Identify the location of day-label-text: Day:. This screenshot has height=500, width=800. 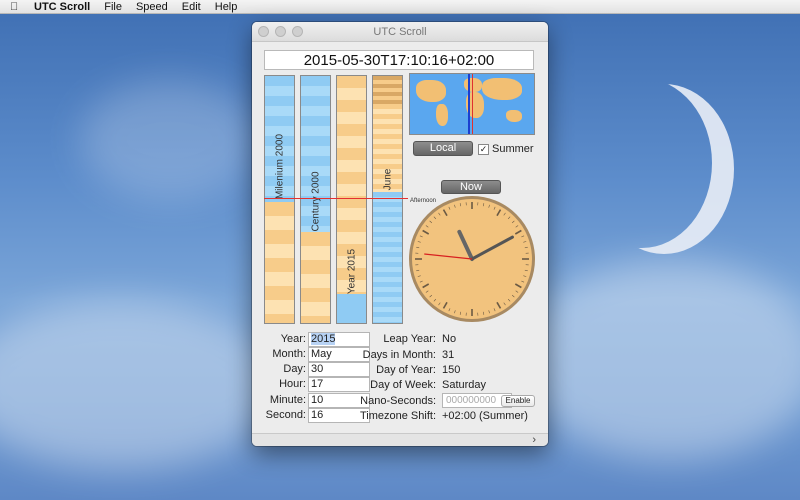
(294, 369).